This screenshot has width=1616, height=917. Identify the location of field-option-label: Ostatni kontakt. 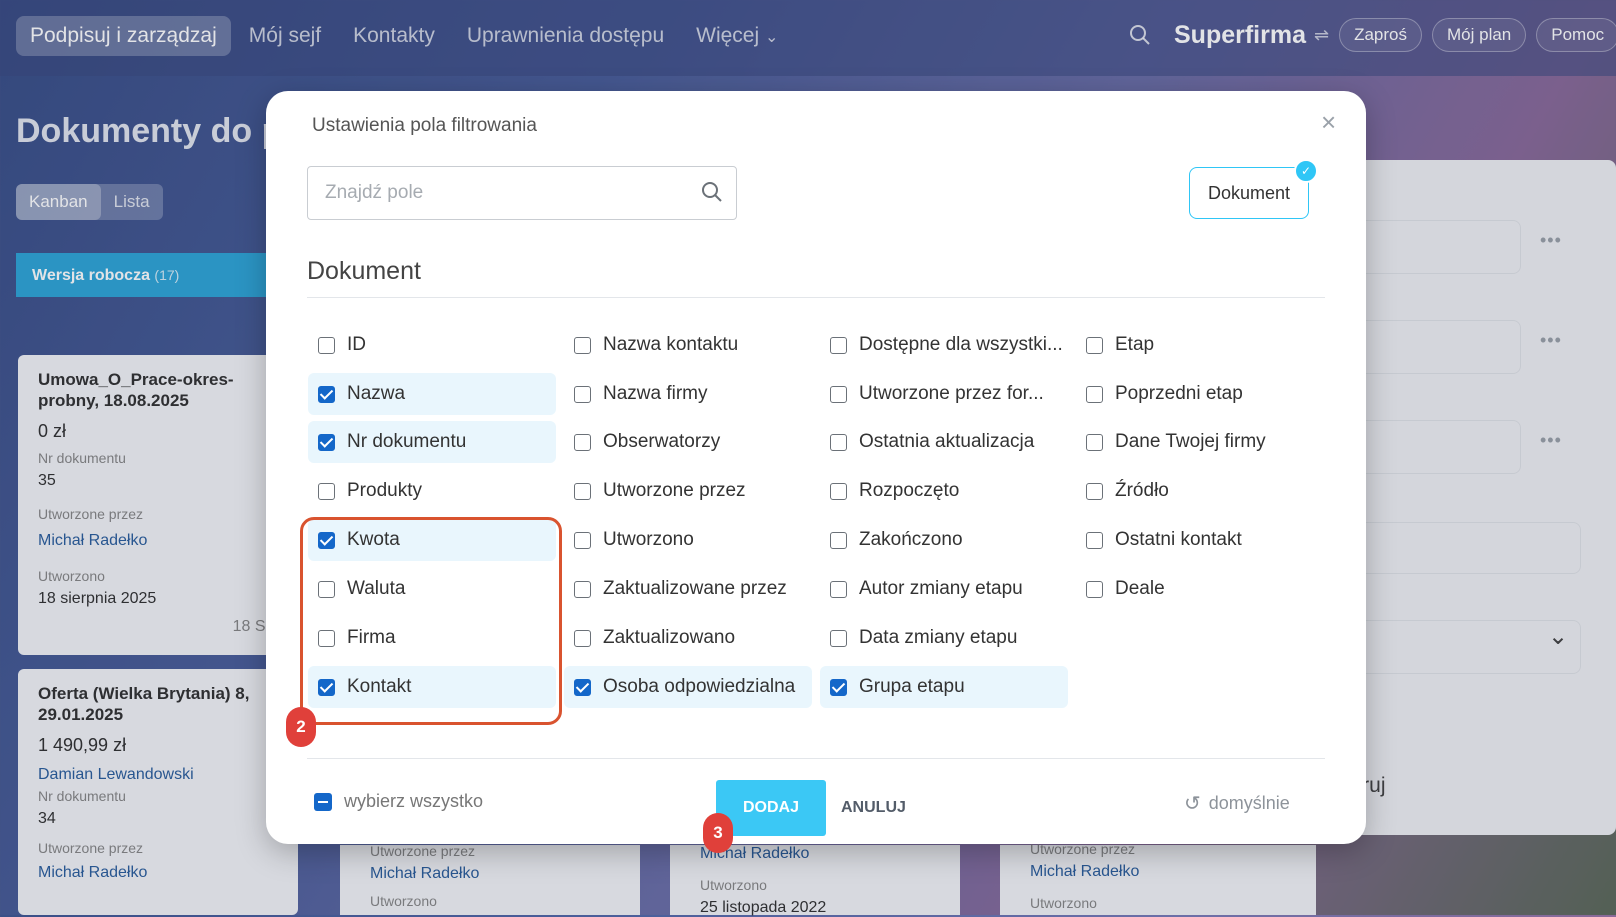
(1178, 539).